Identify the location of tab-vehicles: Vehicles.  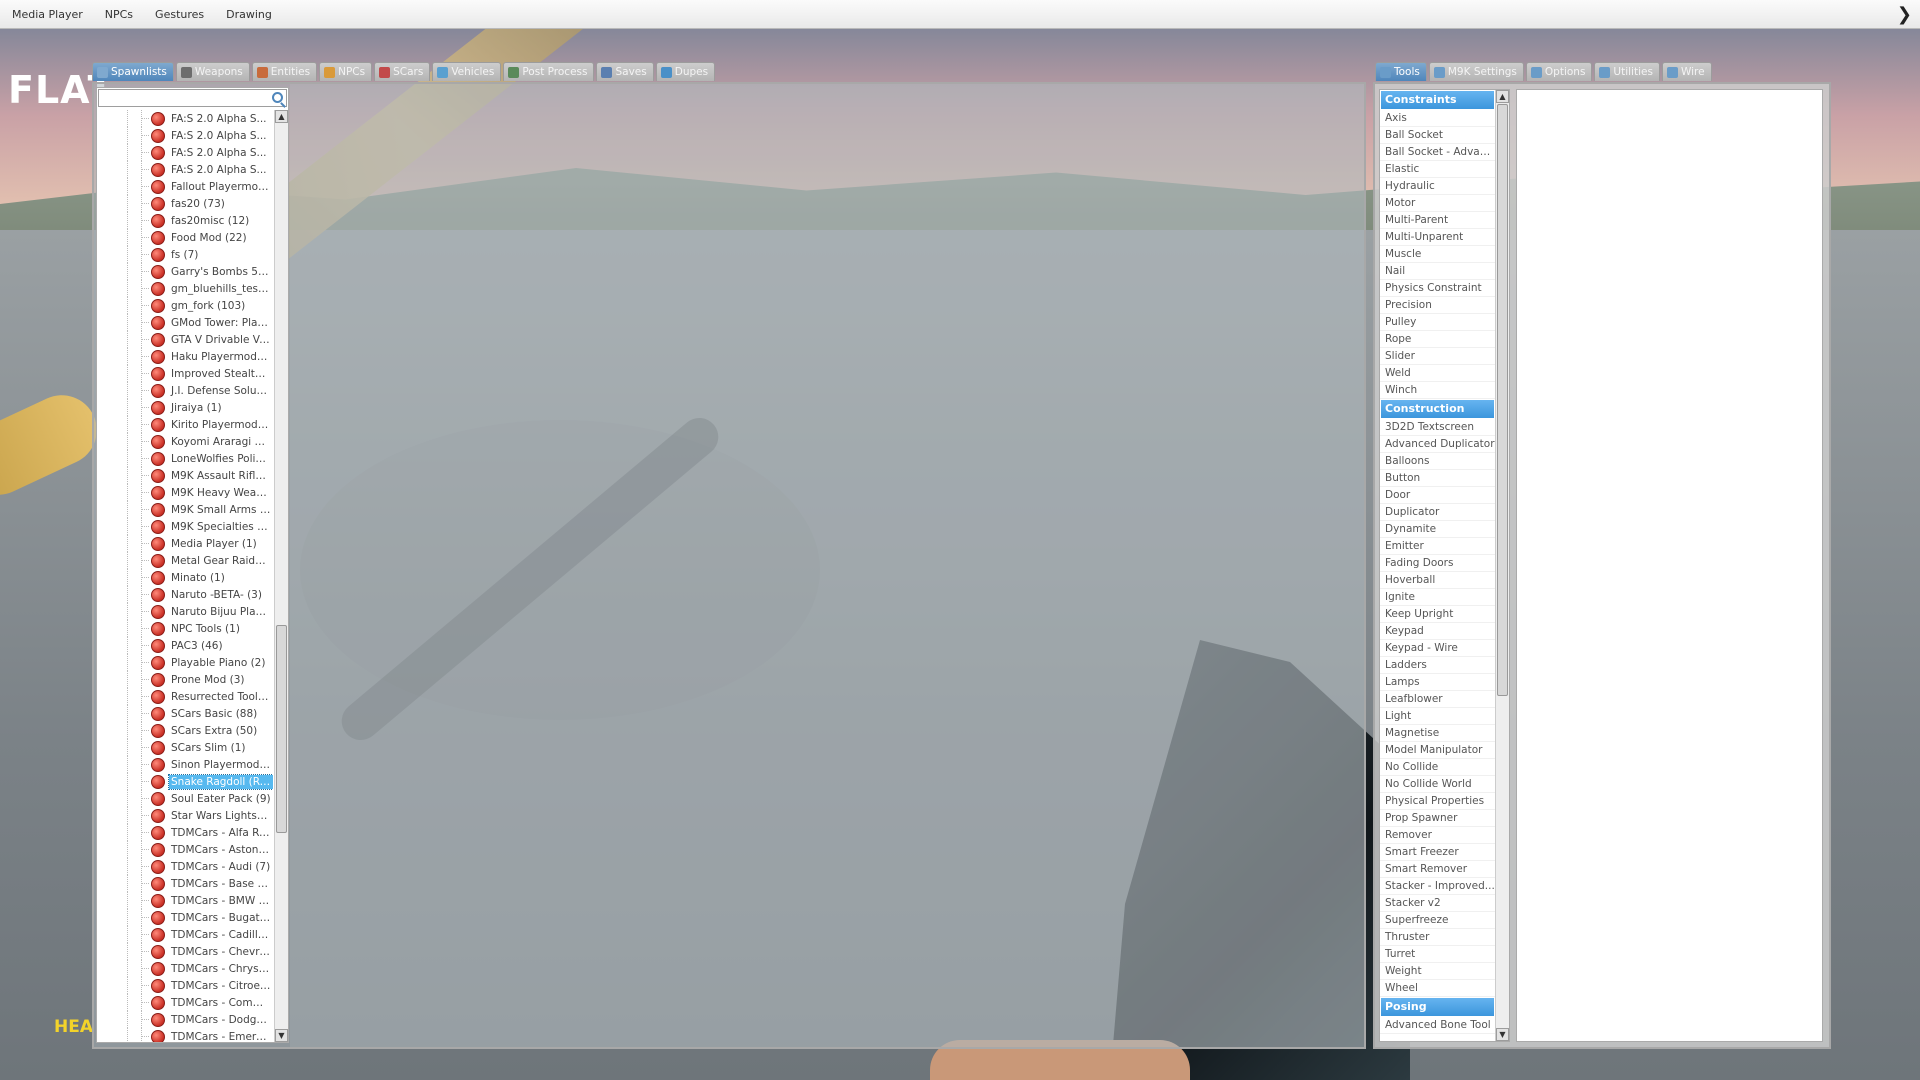
(467, 71).